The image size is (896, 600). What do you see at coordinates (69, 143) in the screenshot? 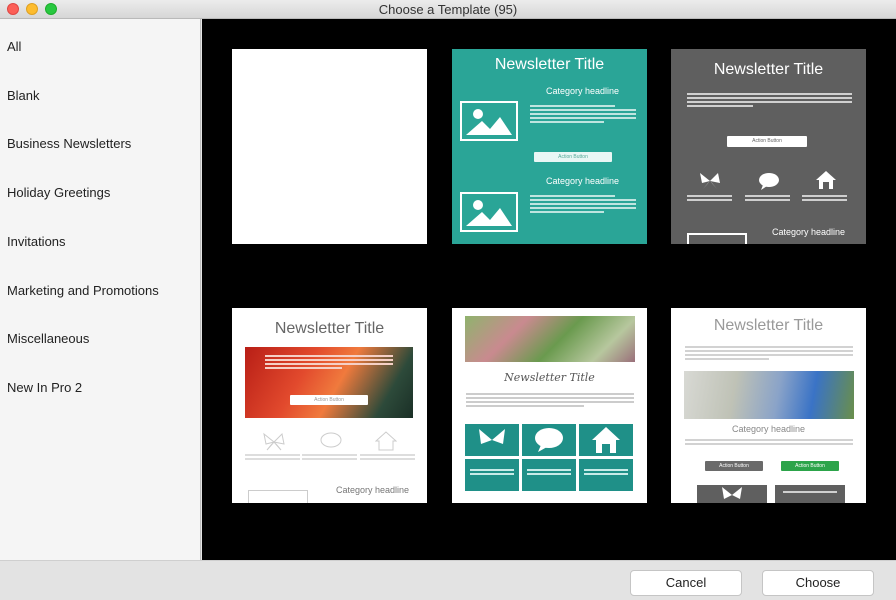
I see `sidebar-item-business-newsletters: Business Newsletters` at bounding box center [69, 143].